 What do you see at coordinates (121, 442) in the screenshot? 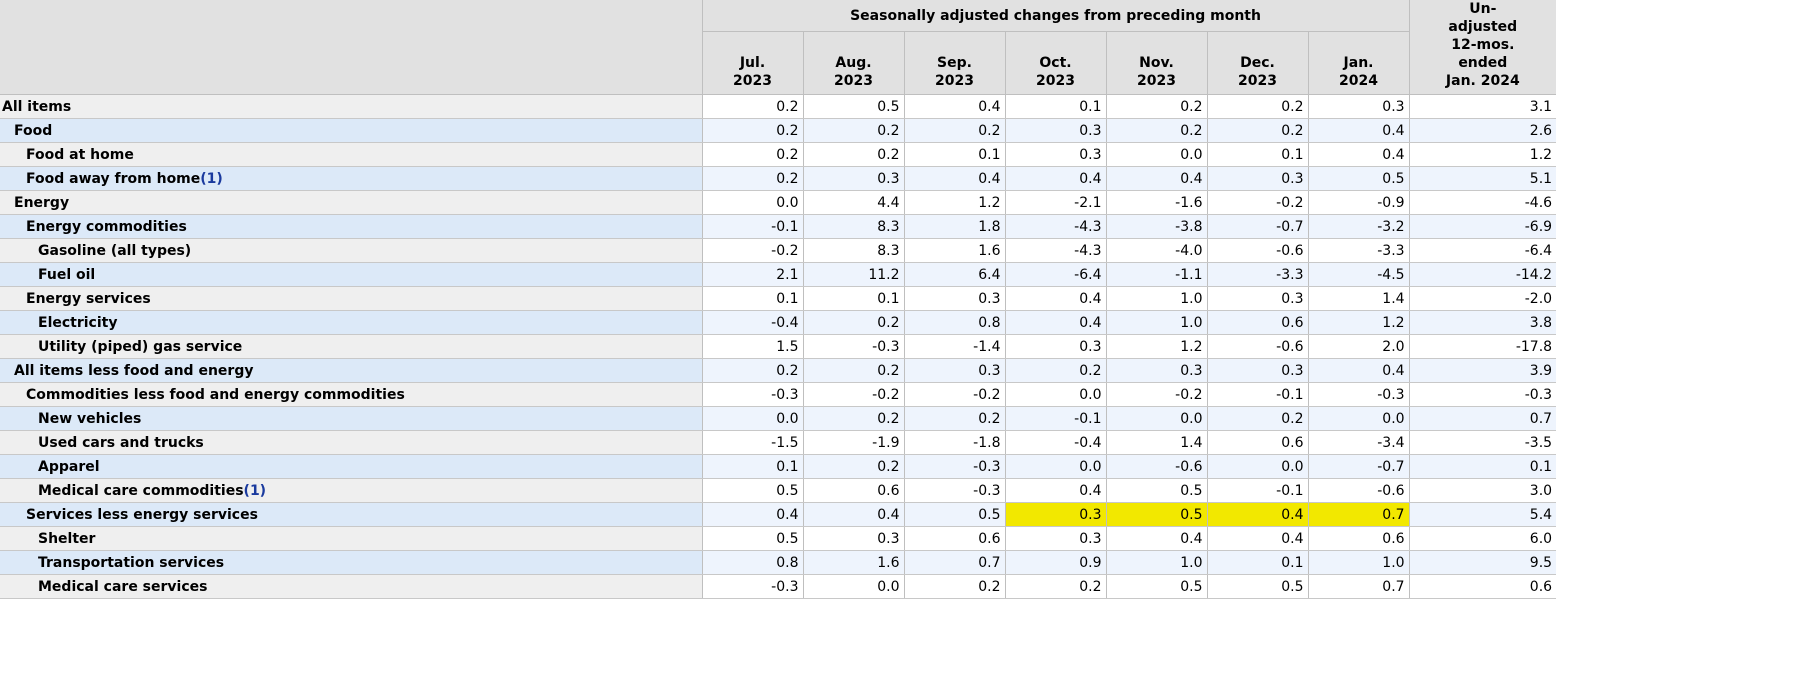
I see `row-label-text: Used cars and trucks` at bounding box center [121, 442].